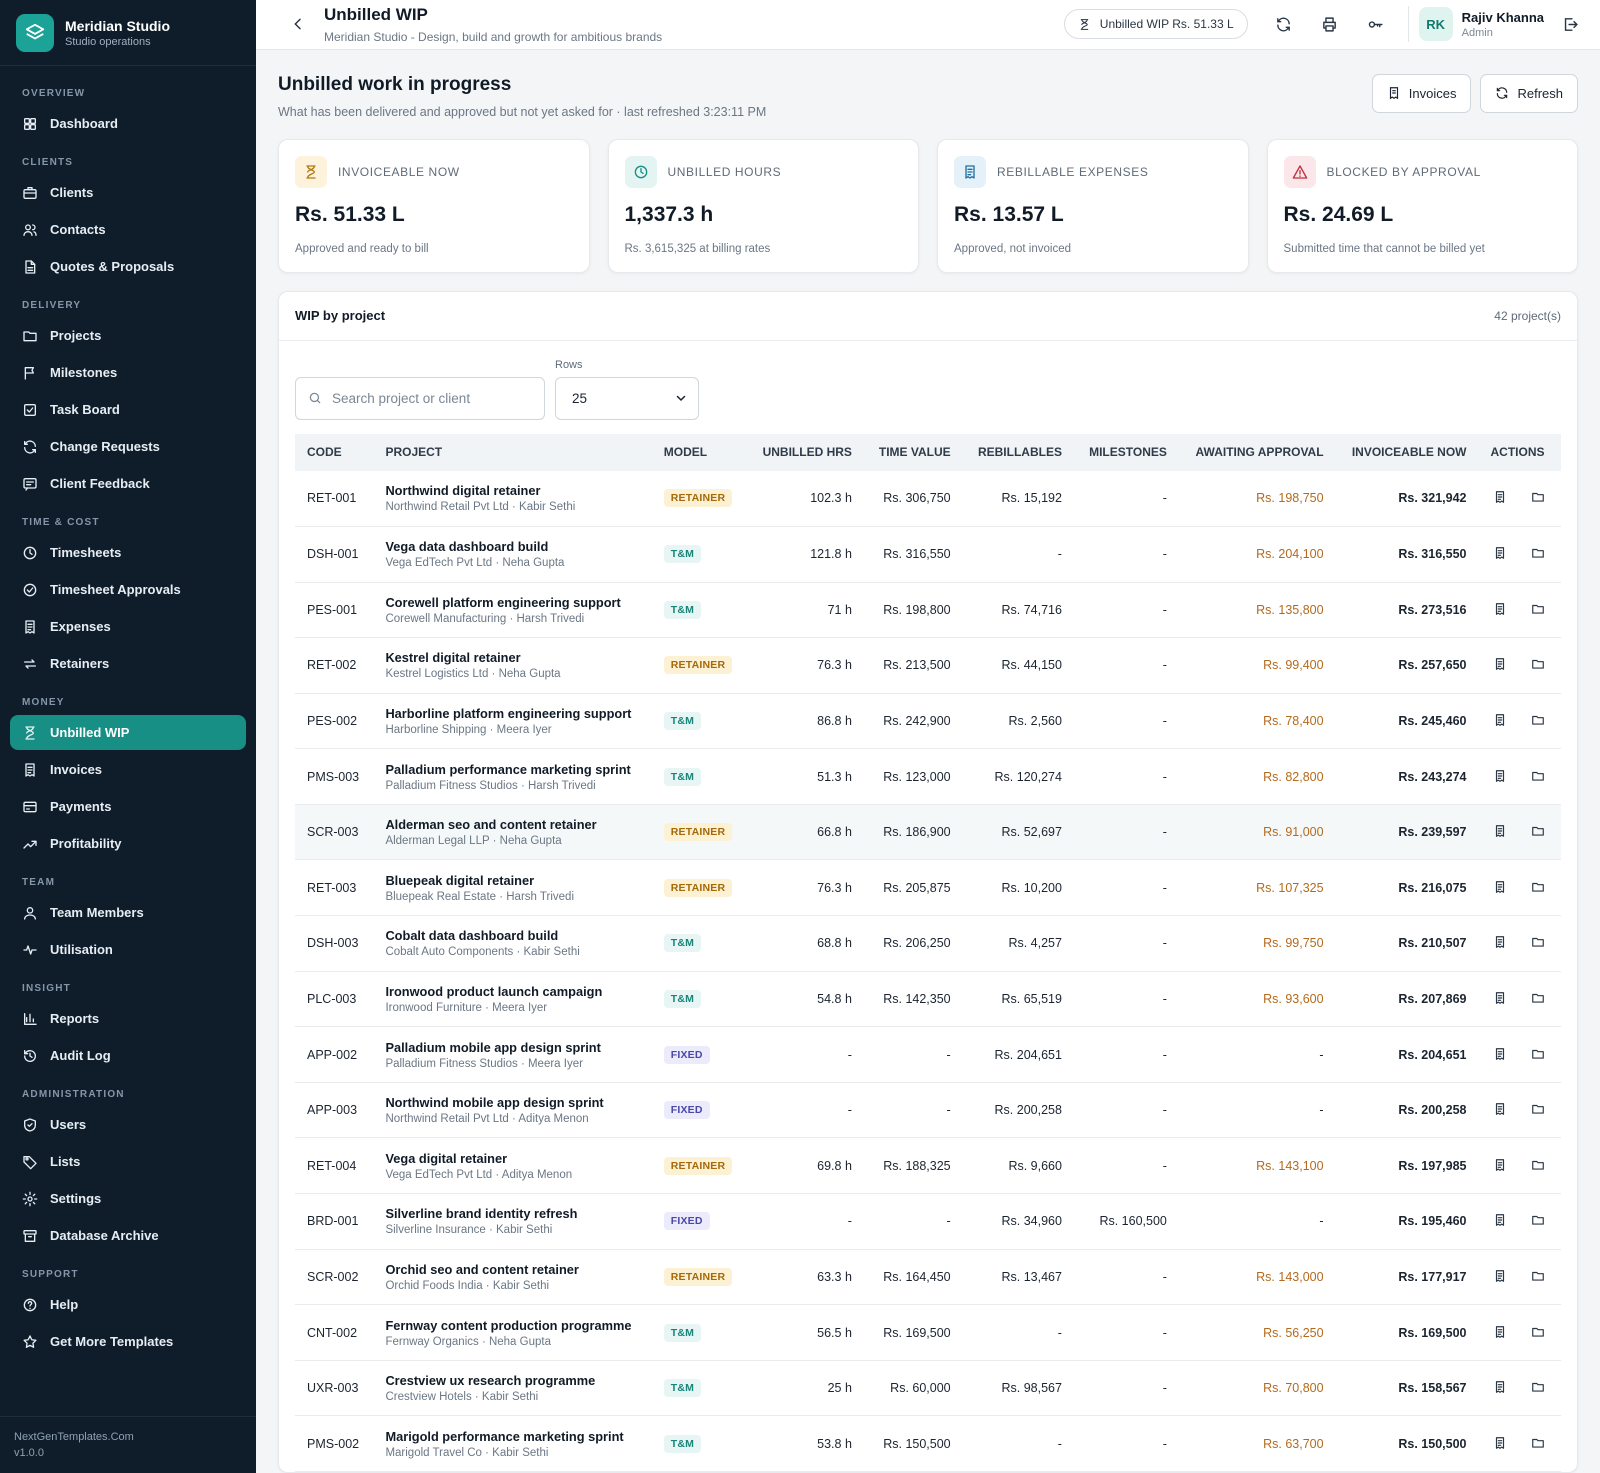 Image resolution: width=1600 pixels, height=1473 pixels. Describe the element at coordinates (1126, 452) in the screenshot. I see `column-header-milestones: MILESTONES` at that location.